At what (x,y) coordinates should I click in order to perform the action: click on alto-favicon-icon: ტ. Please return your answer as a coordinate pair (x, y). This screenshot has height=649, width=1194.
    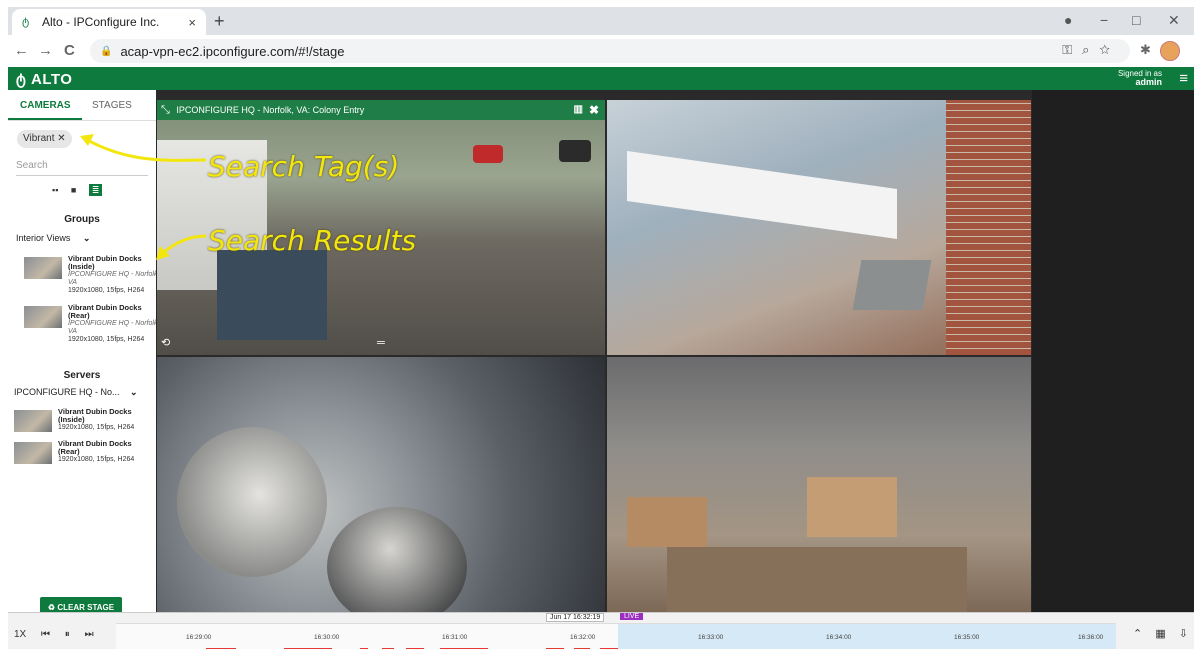
    Looking at the image, I should click on (26, 22).